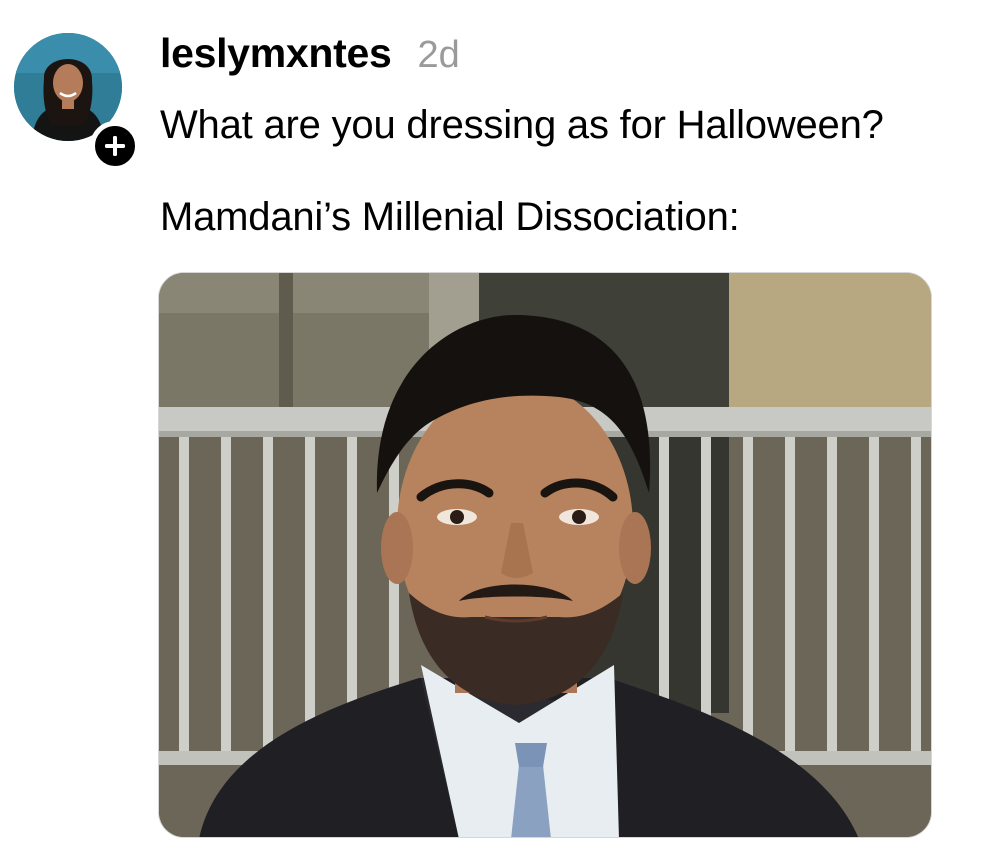 This screenshot has height=862, width=998. I want to click on post-header: leslymxntes 2d, so click(310, 53).